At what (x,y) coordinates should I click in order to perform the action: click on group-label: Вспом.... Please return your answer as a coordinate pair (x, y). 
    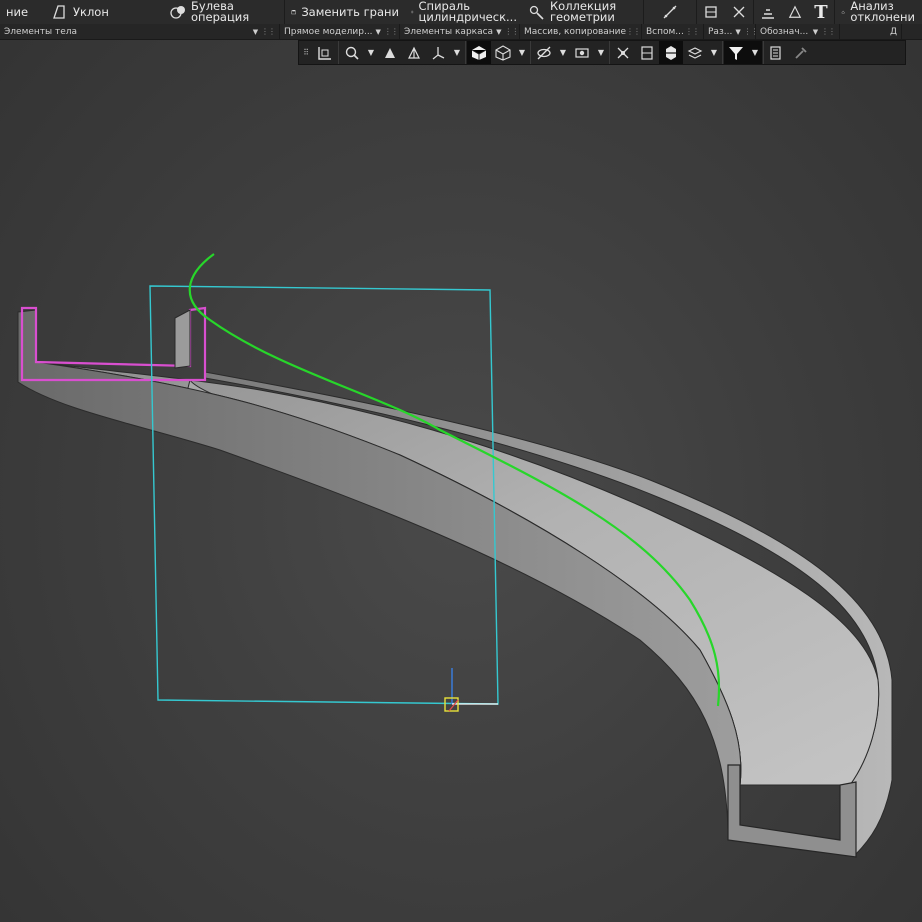
    Looking at the image, I should click on (665, 31).